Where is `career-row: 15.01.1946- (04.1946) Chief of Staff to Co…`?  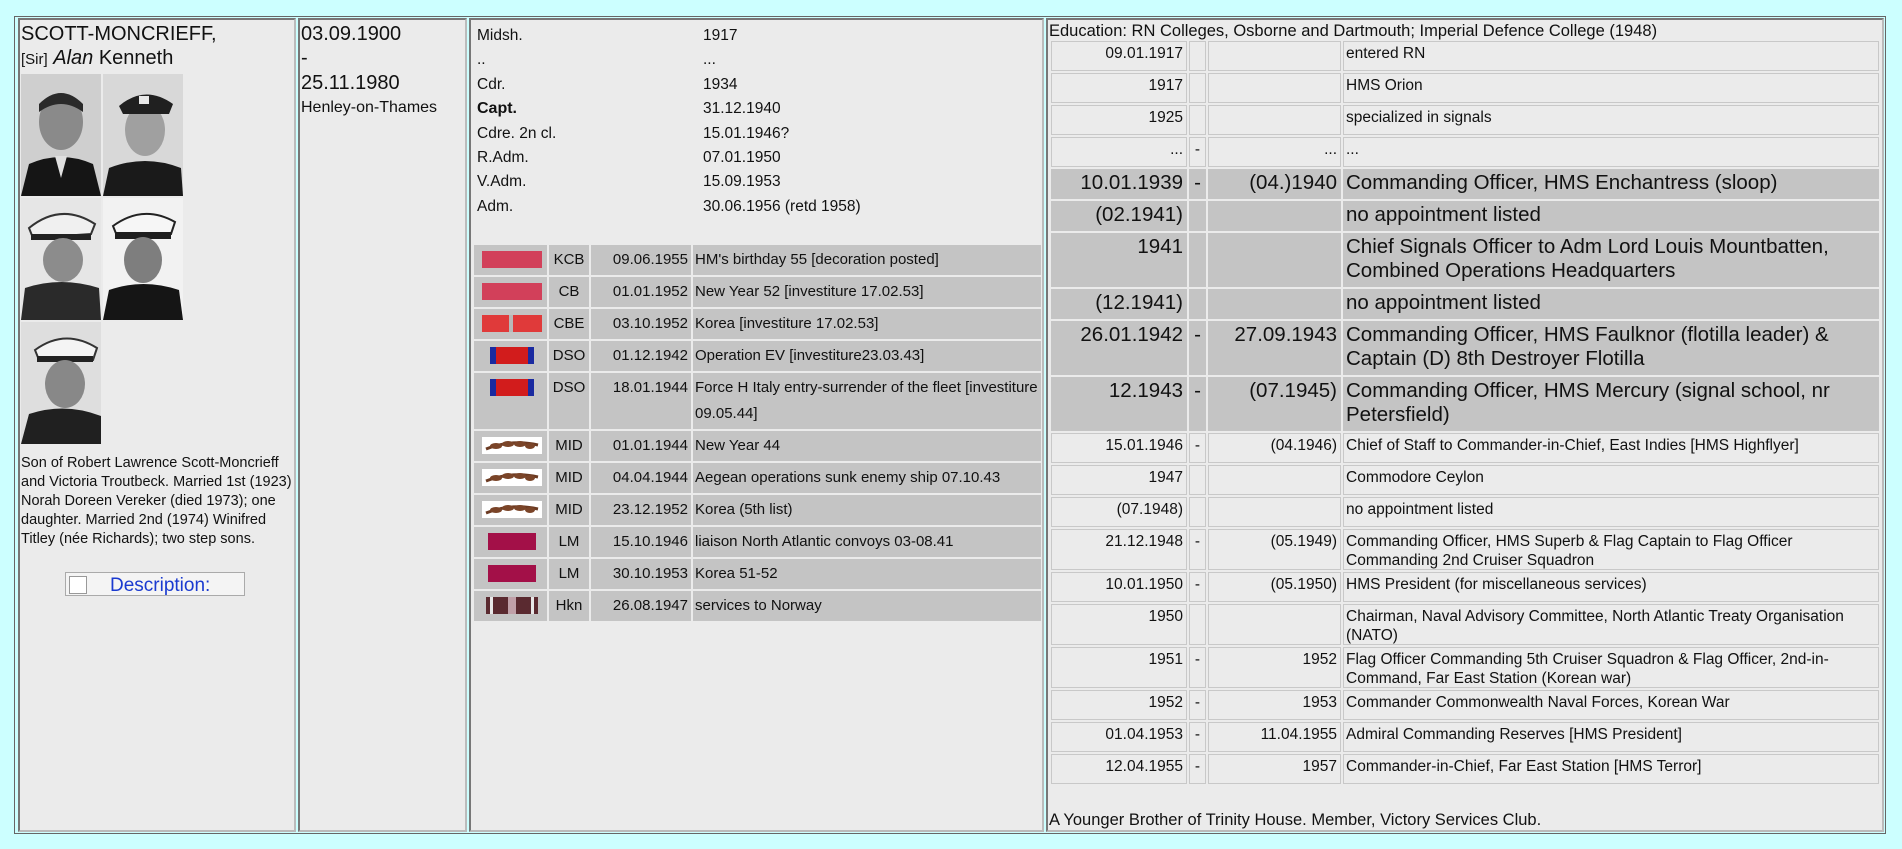
career-row: 15.01.1946- (04.1946) Chief of Staff to Co… is located at coordinates (1465, 448).